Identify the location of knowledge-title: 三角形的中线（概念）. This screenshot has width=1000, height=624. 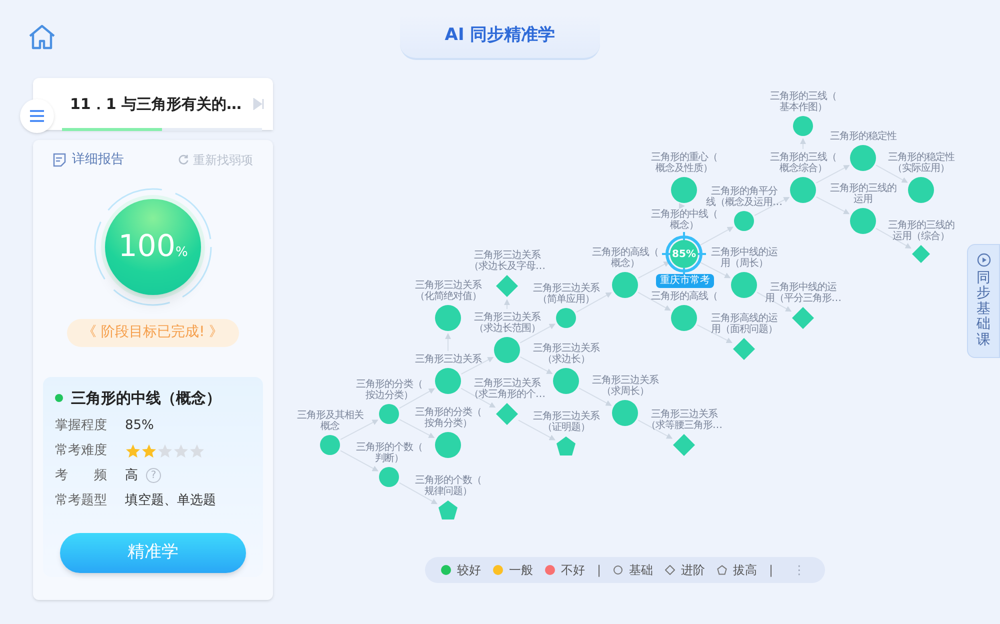
(146, 398).